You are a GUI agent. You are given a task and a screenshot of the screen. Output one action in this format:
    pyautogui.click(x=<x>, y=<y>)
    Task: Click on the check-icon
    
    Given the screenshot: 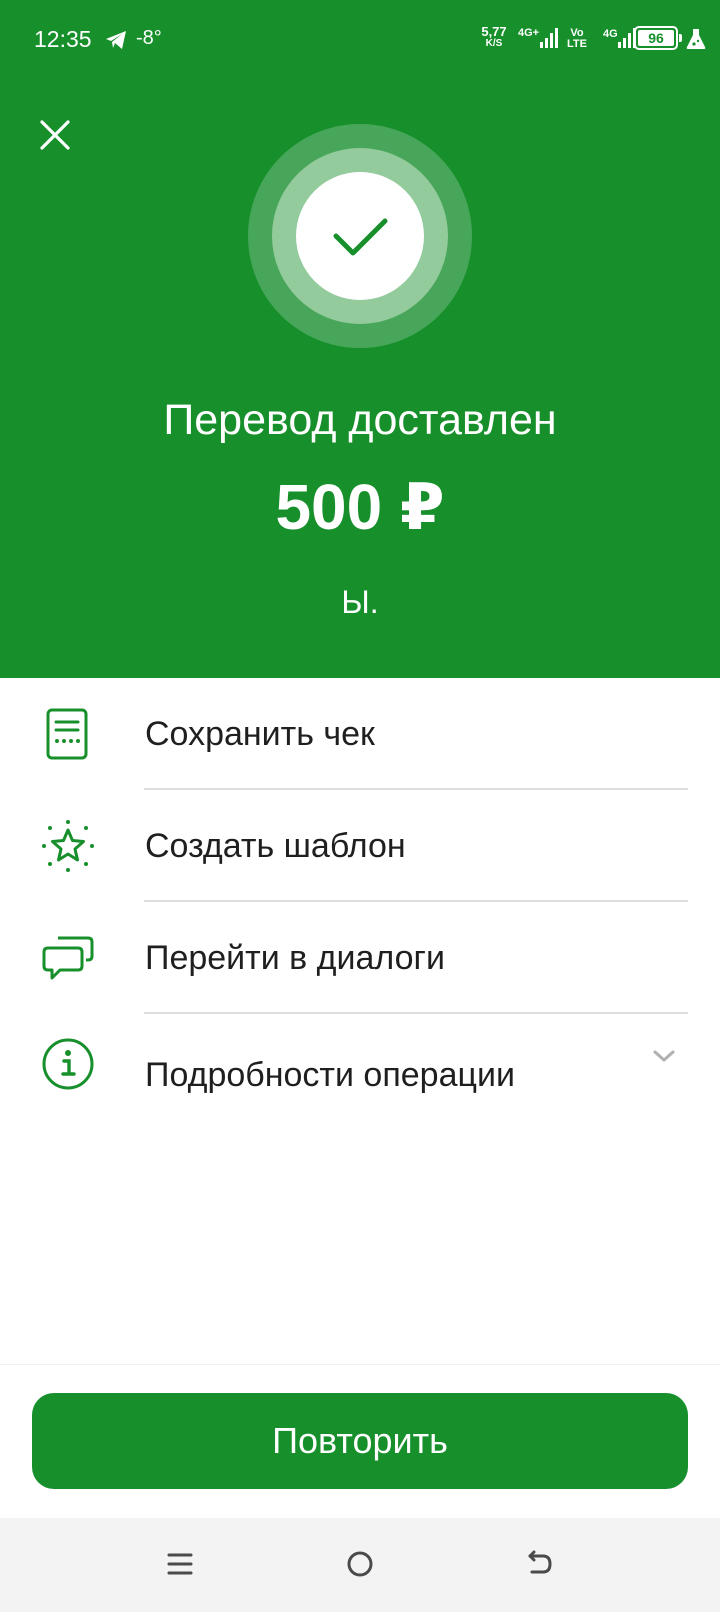 What is the action you would take?
    pyautogui.click(x=360, y=237)
    